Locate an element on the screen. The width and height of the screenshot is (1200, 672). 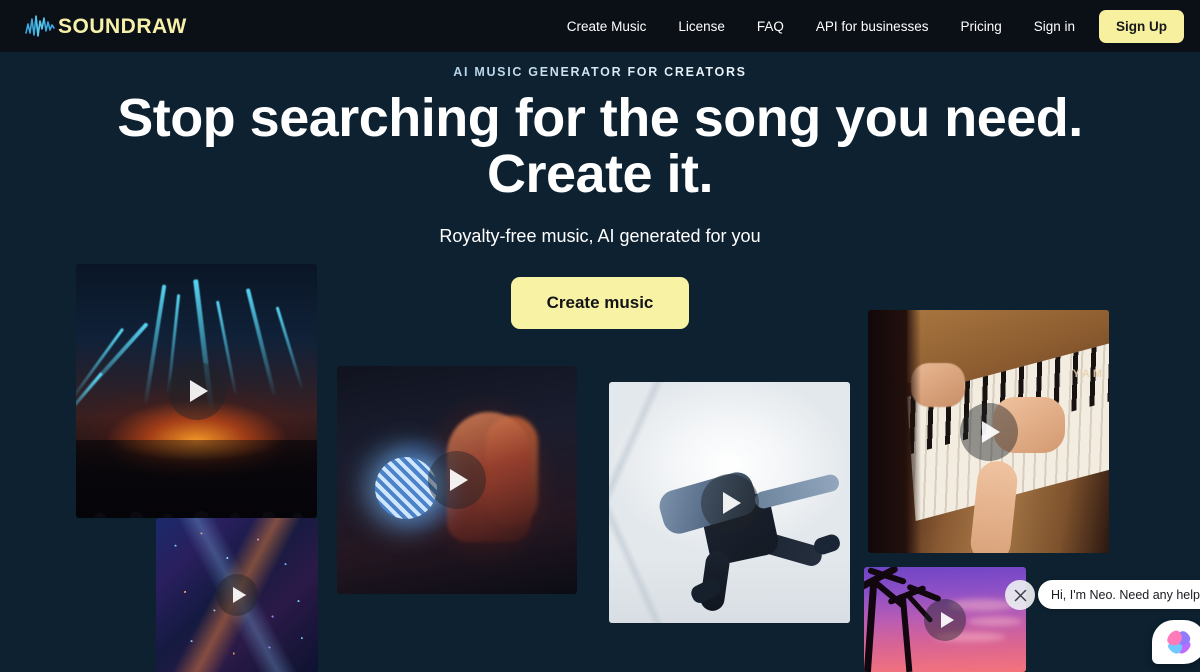
media-card-palm-trees-sunset is located at coordinates (945, 619).